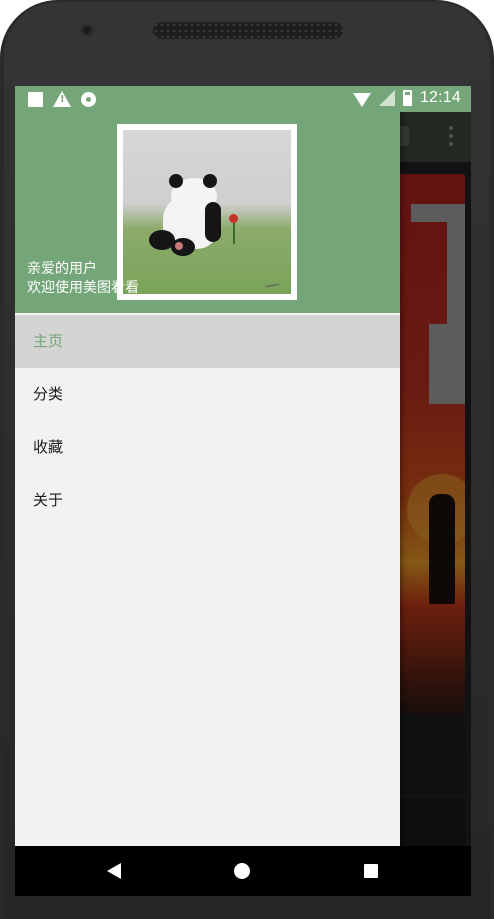 The height and width of the screenshot is (919, 494). I want to click on avatar, so click(207, 212).